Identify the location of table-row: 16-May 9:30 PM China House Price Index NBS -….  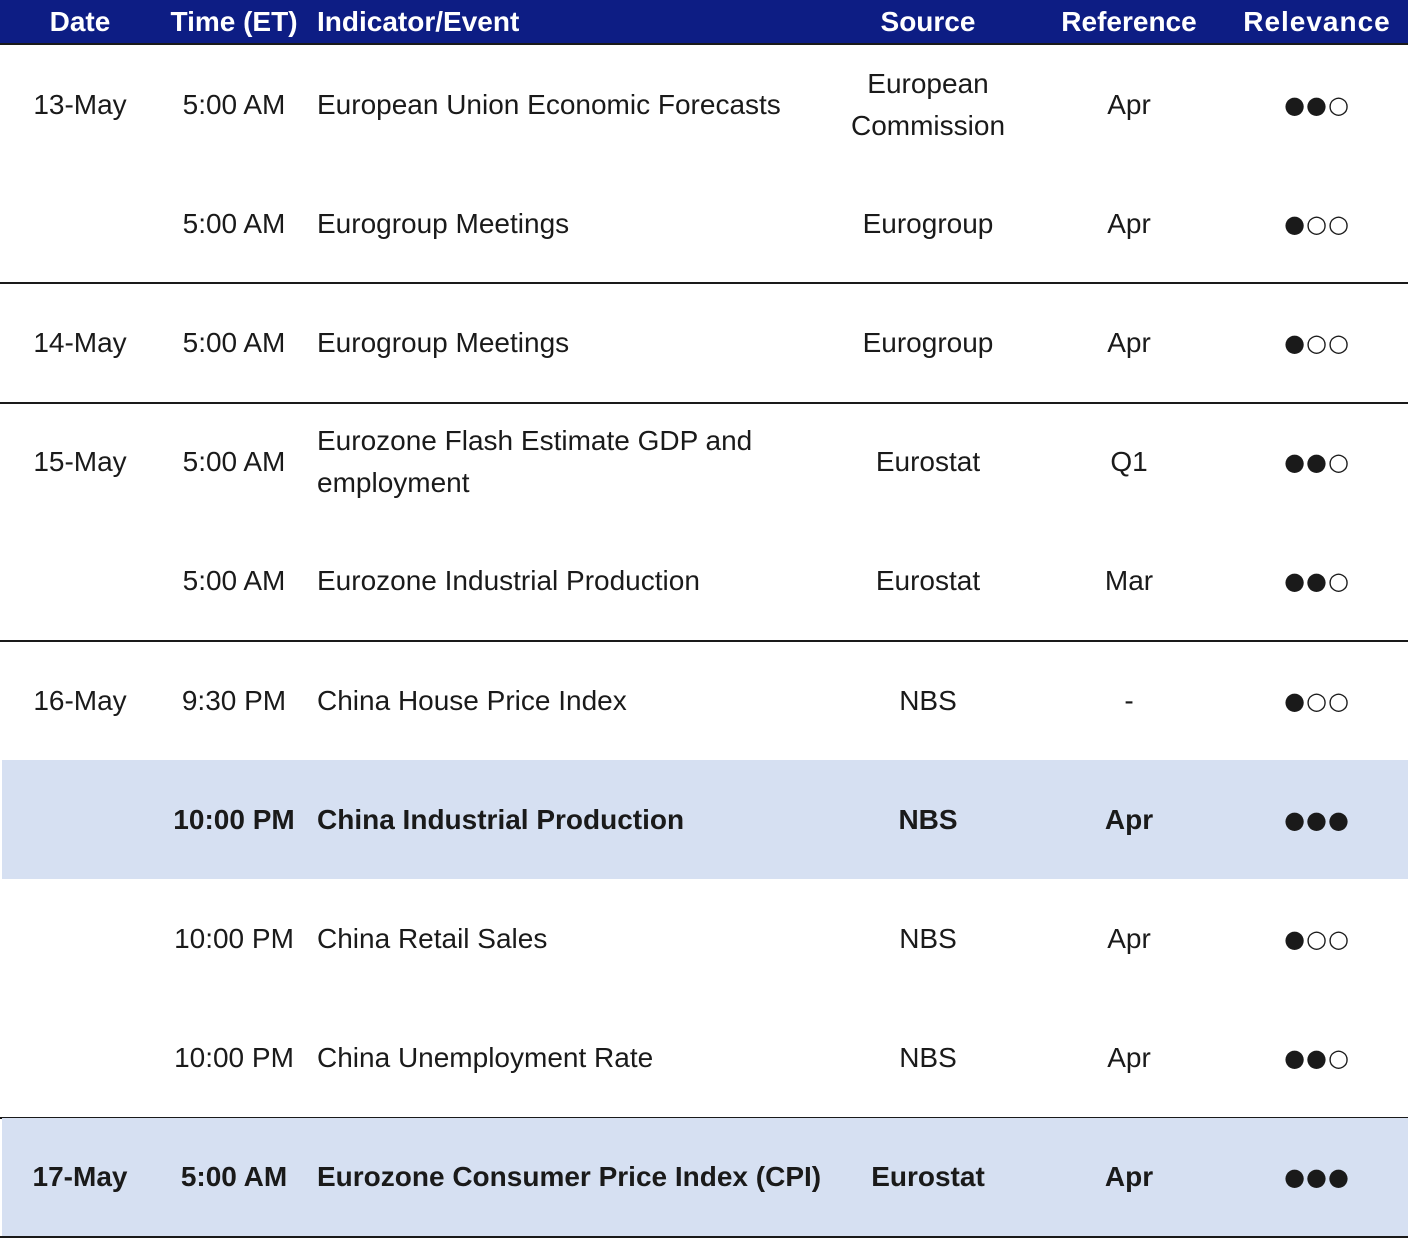
(705, 700).